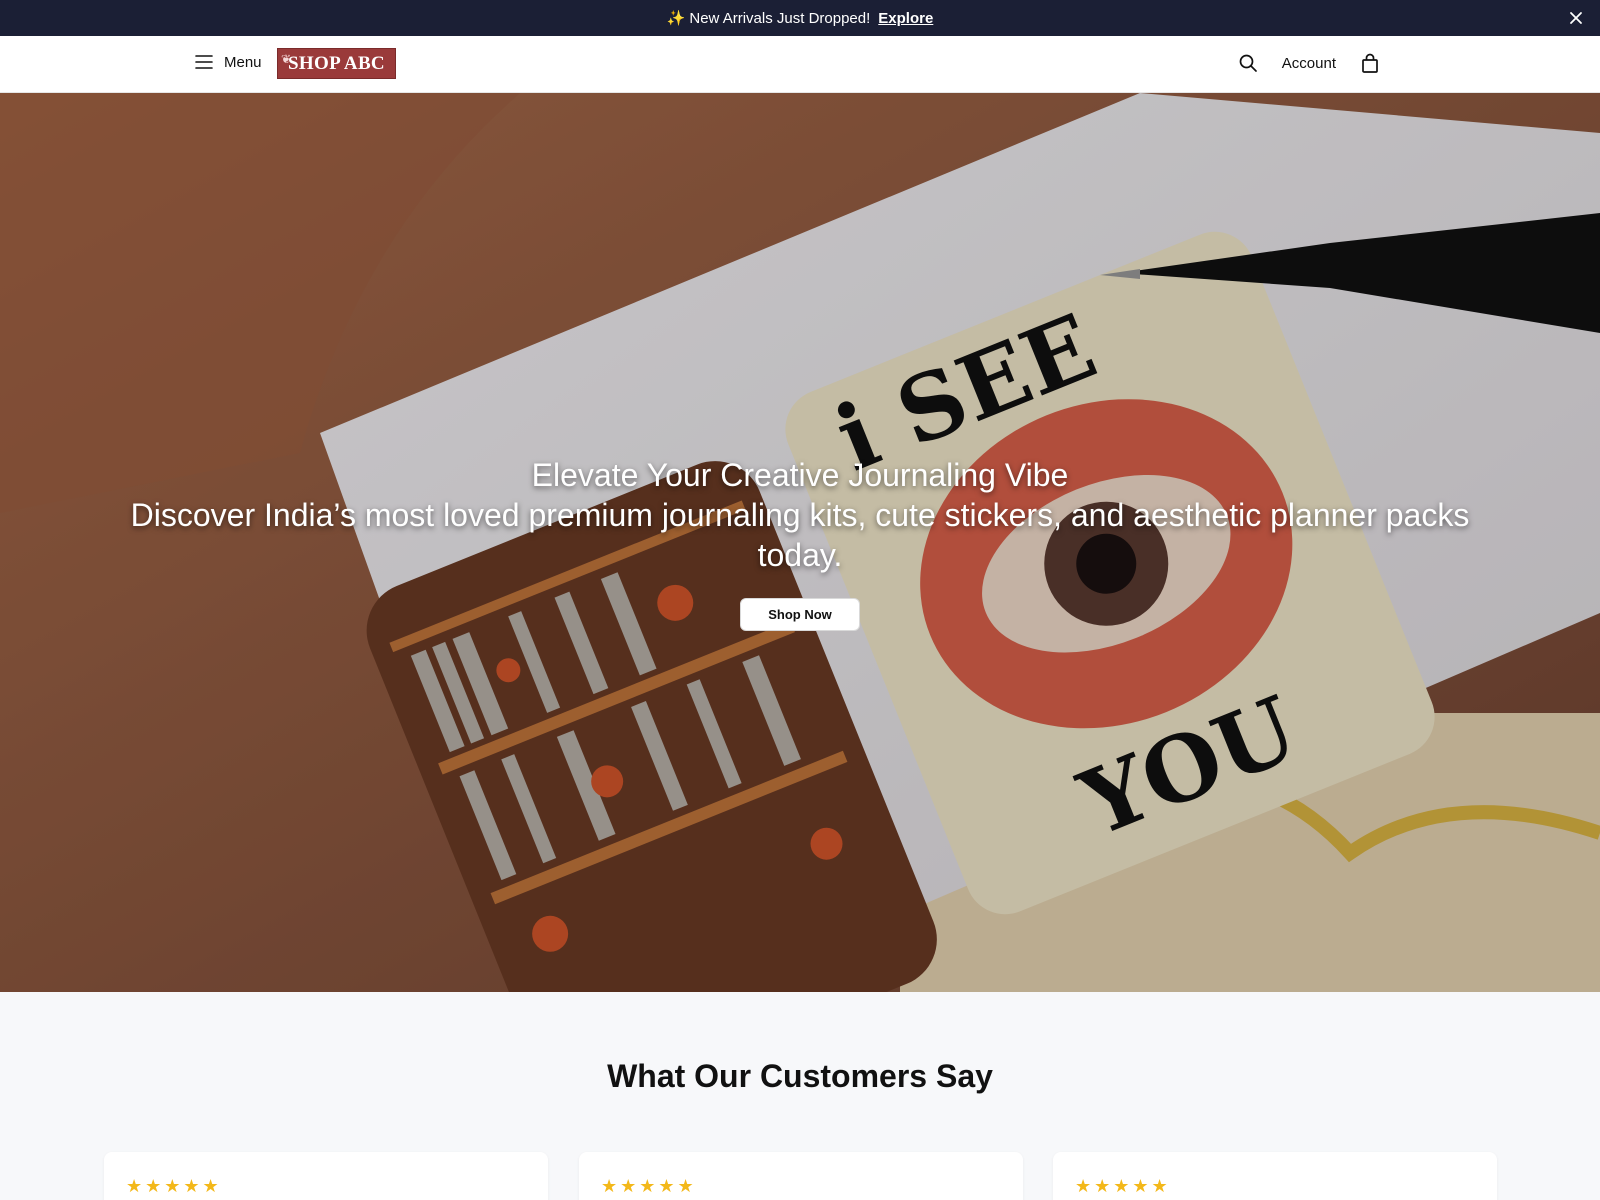 This screenshot has height=1200, width=1600. I want to click on bag-icon, so click(1370, 63).